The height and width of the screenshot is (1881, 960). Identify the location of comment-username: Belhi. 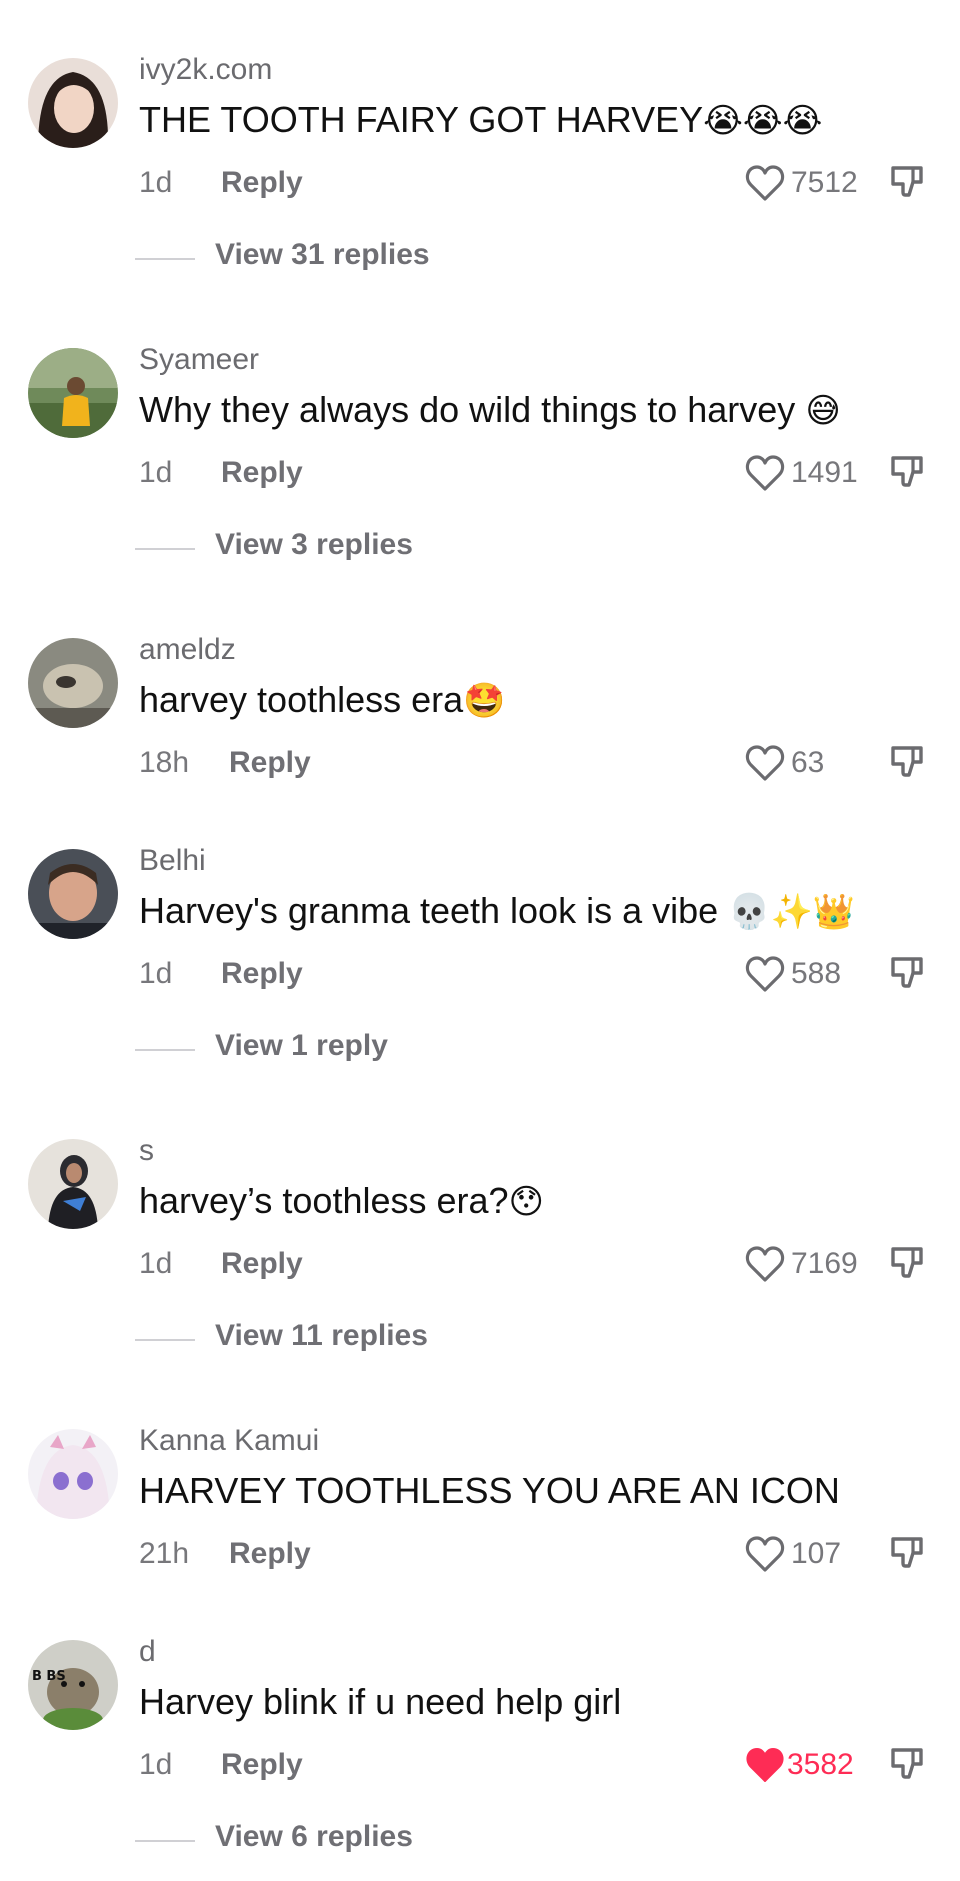
(172, 861).